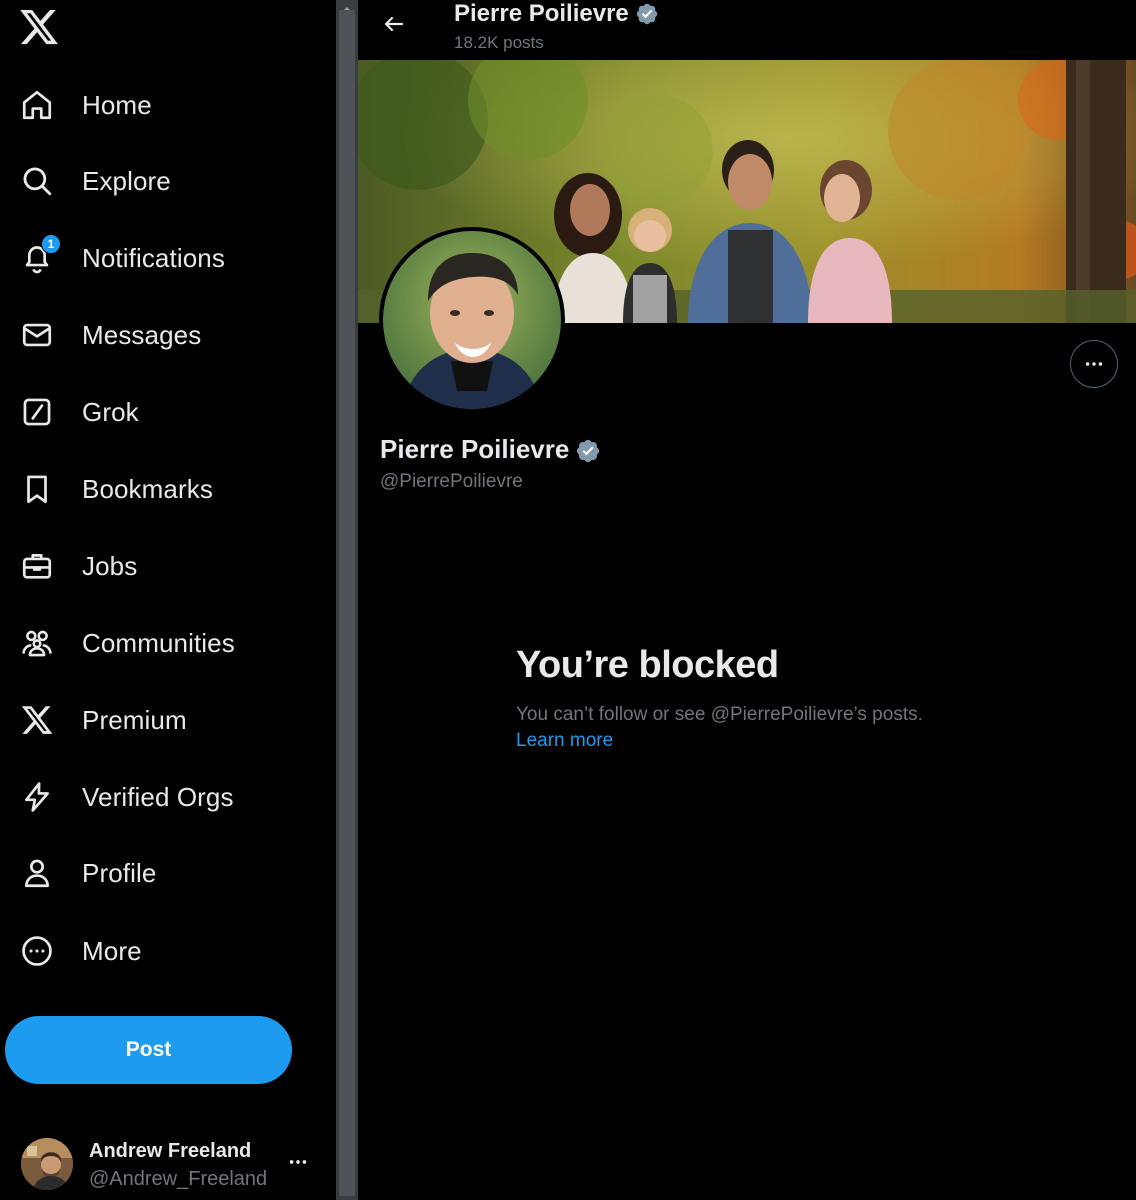 This screenshot has height=1200, width=1136. Describe the element at coordinates (178, 1179) in the screenshot. I see `account-handle: @Andrew_Freeland` at that location.